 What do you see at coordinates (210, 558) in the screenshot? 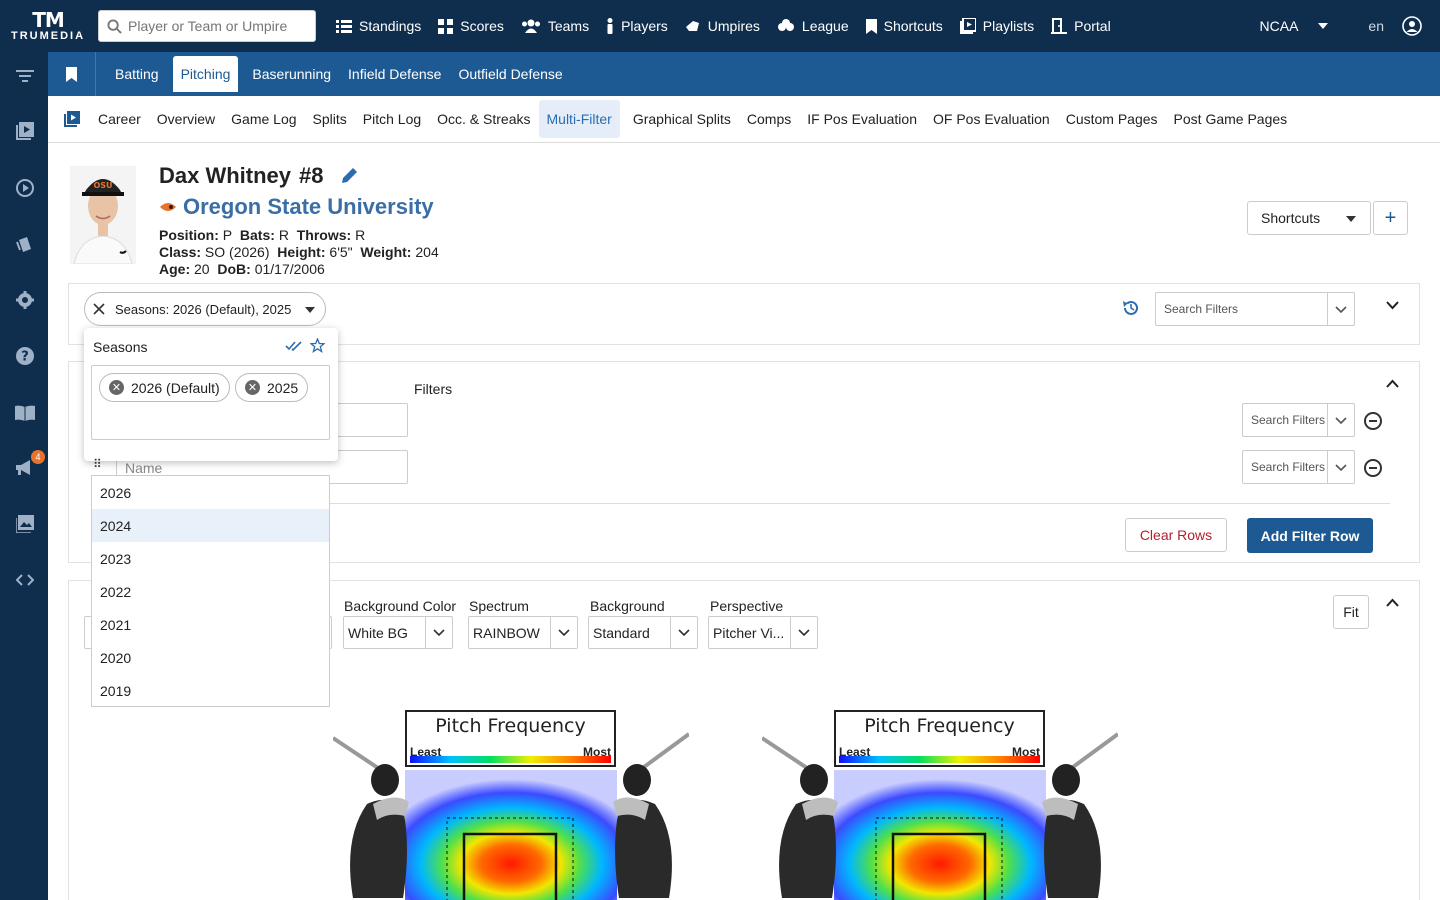
I see `season-option: 2023` at bounding box center [210, 558].